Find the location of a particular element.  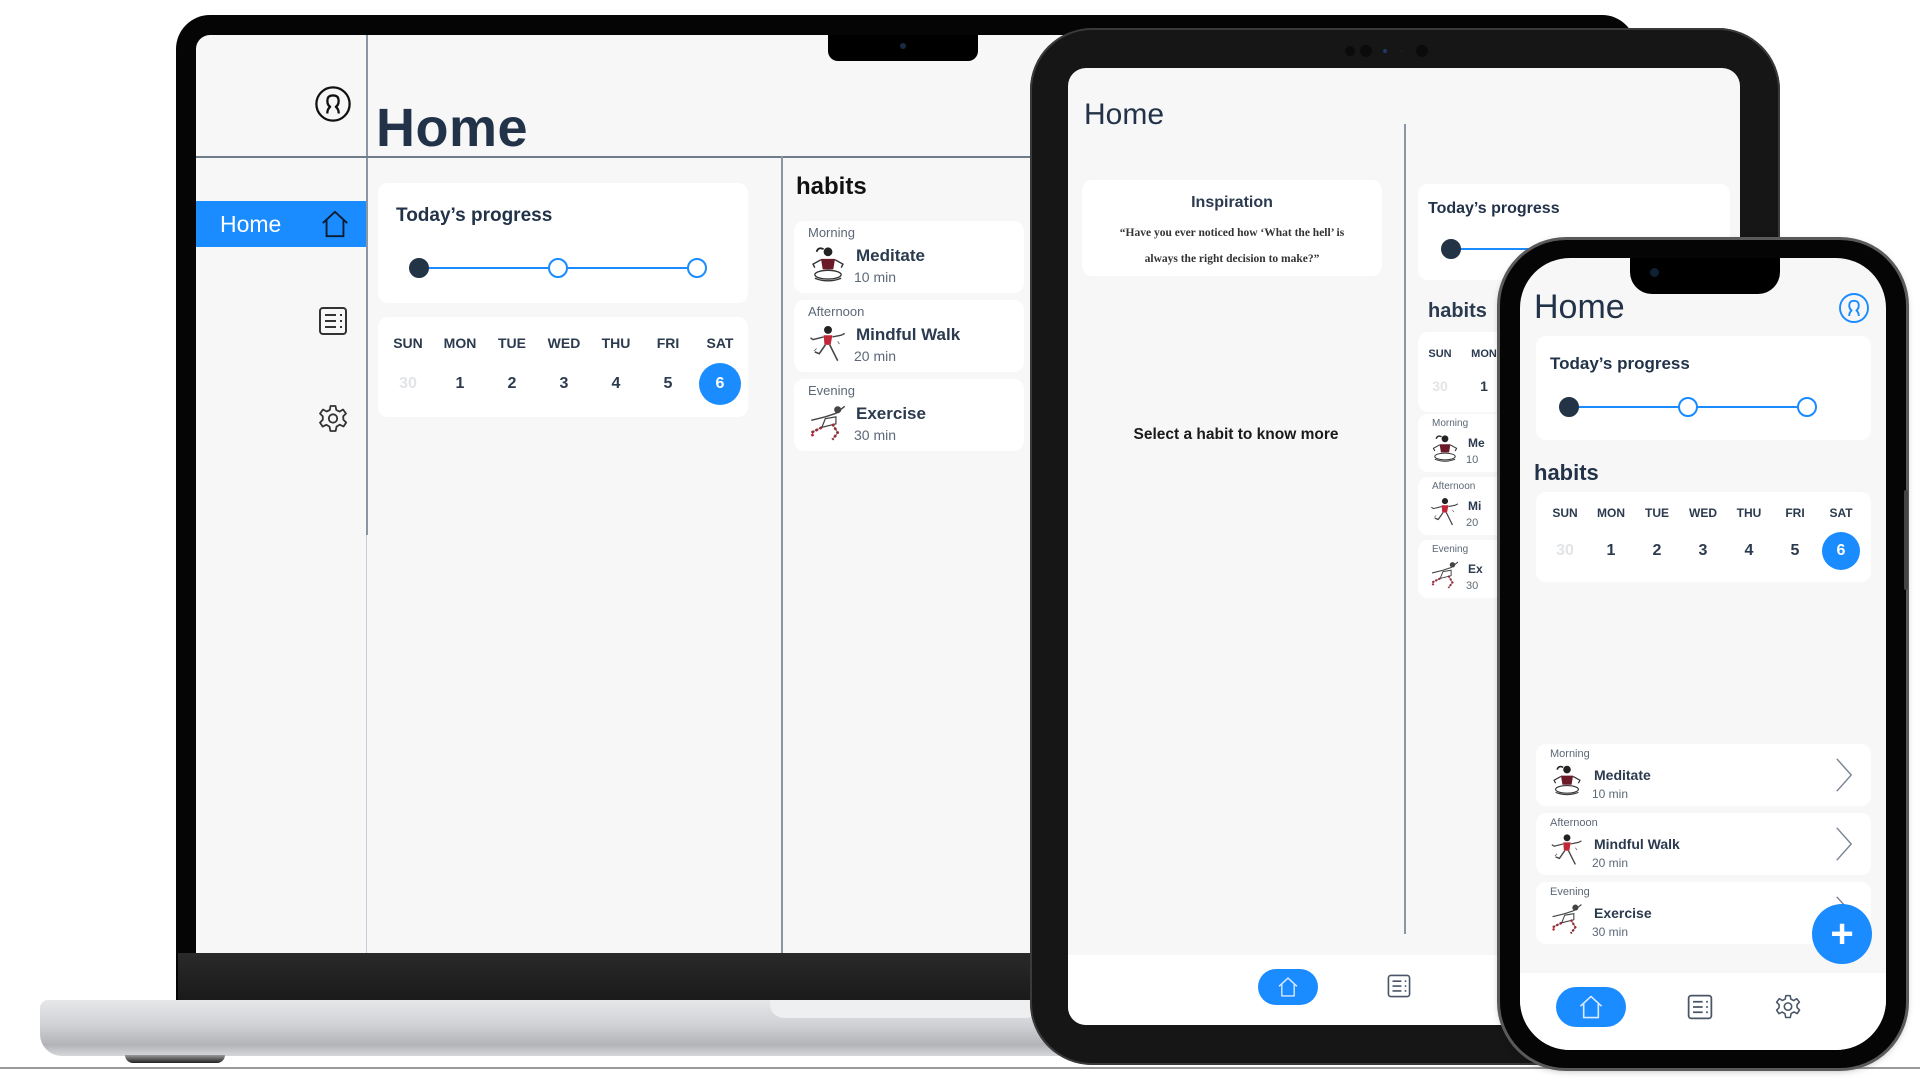

add-habit-button: + is located at coordinates (1842, 934).